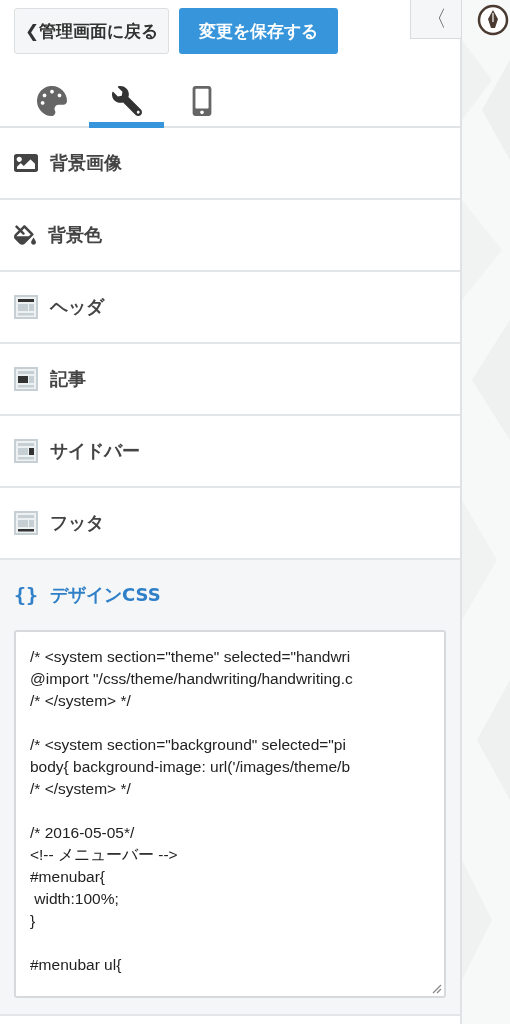  What do you see at coordinates (230, 379) in the screenshot?
I see `menu-item: 記事` at bounding box center [230, 379].